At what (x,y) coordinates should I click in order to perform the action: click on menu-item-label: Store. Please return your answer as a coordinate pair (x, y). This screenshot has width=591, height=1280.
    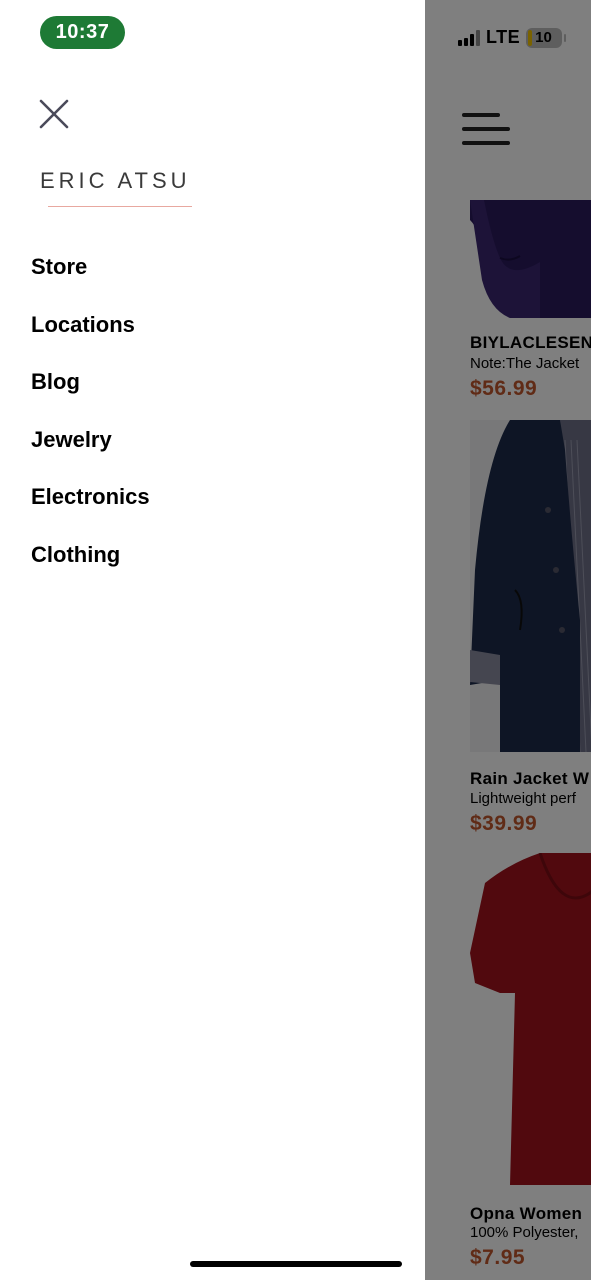
    Looking at the image, I should click on (59, 266).